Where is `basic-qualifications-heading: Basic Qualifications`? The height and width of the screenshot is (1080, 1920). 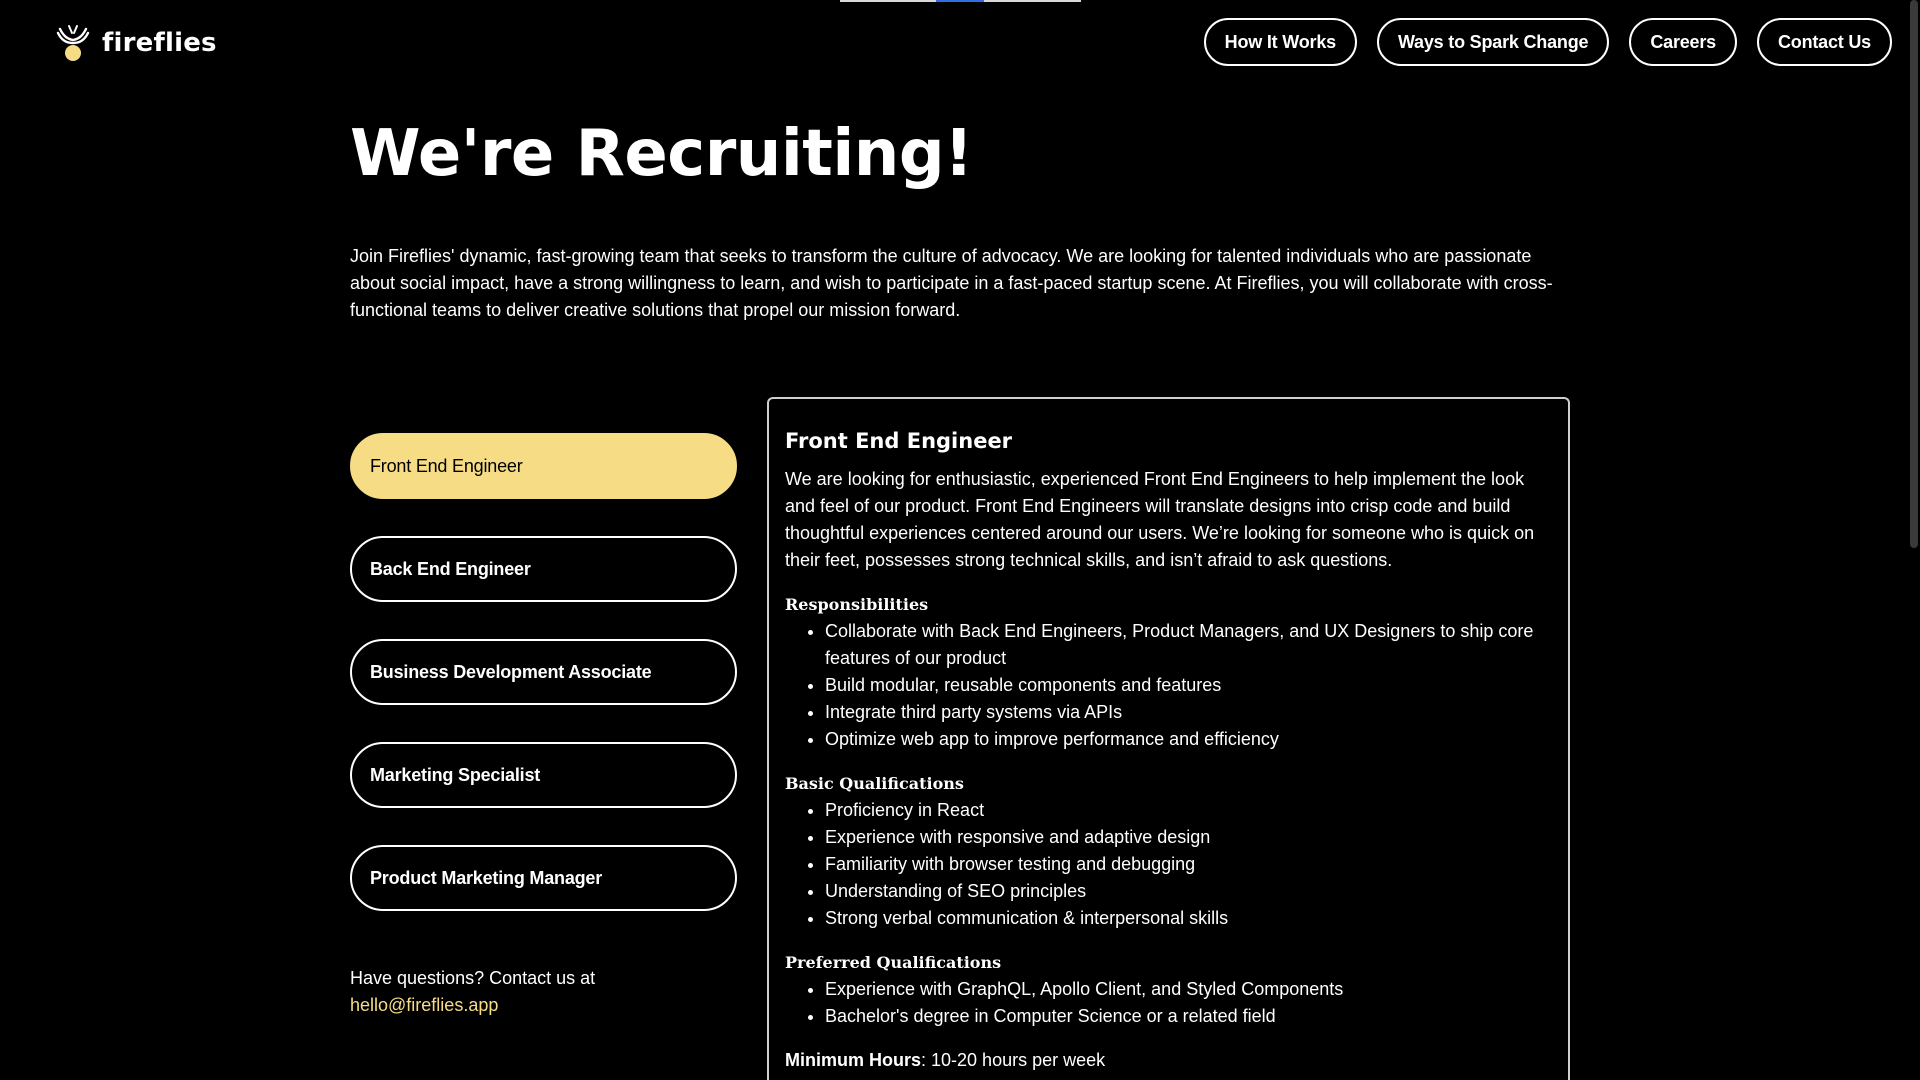 basic-qualifications-heading: Basic Qualifications is located at coordinates (874, 783).